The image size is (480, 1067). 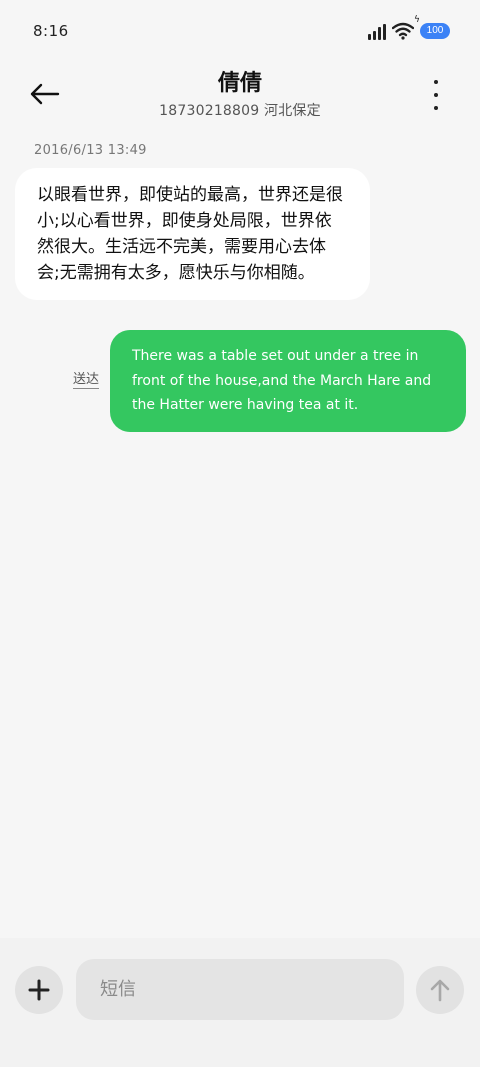 What do you see at coordinates (45, 94) in the screenshot?
I see `back-arrow-icon` at bounding box center [45, 94].